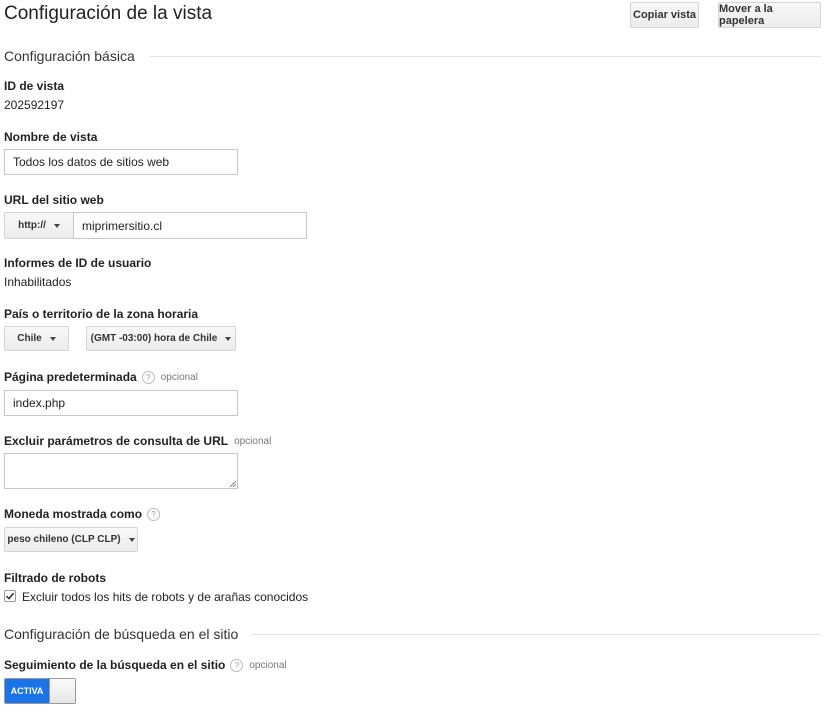 This screenshot has width=825, height=718. I want to click on website-url-label: URL del sitio web, so click(54, 200).